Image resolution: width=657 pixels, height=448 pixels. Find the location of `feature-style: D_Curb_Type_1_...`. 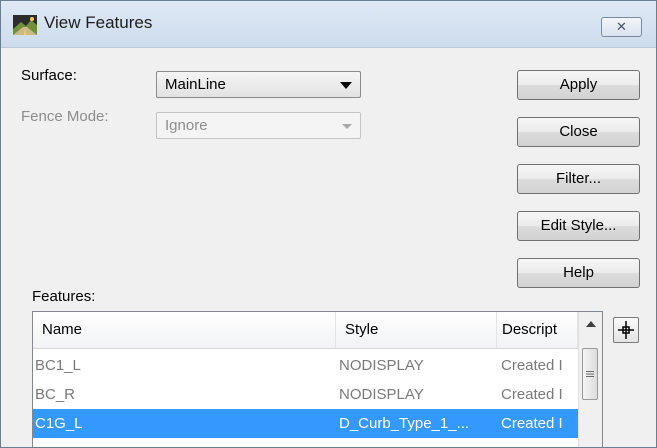

feature-style: D_Curb_Type_1_... is located at coordinates (404, 423).